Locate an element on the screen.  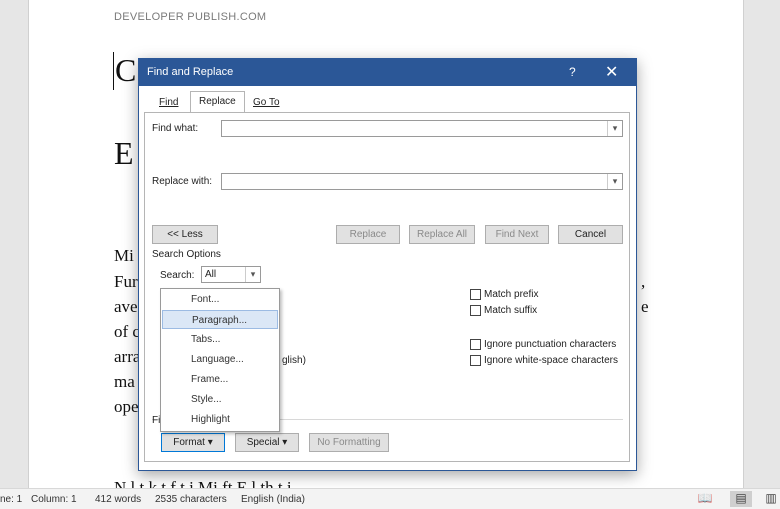
document-header: DEVELOPER PUBLISH.COM is located at coordinates (190, 17).